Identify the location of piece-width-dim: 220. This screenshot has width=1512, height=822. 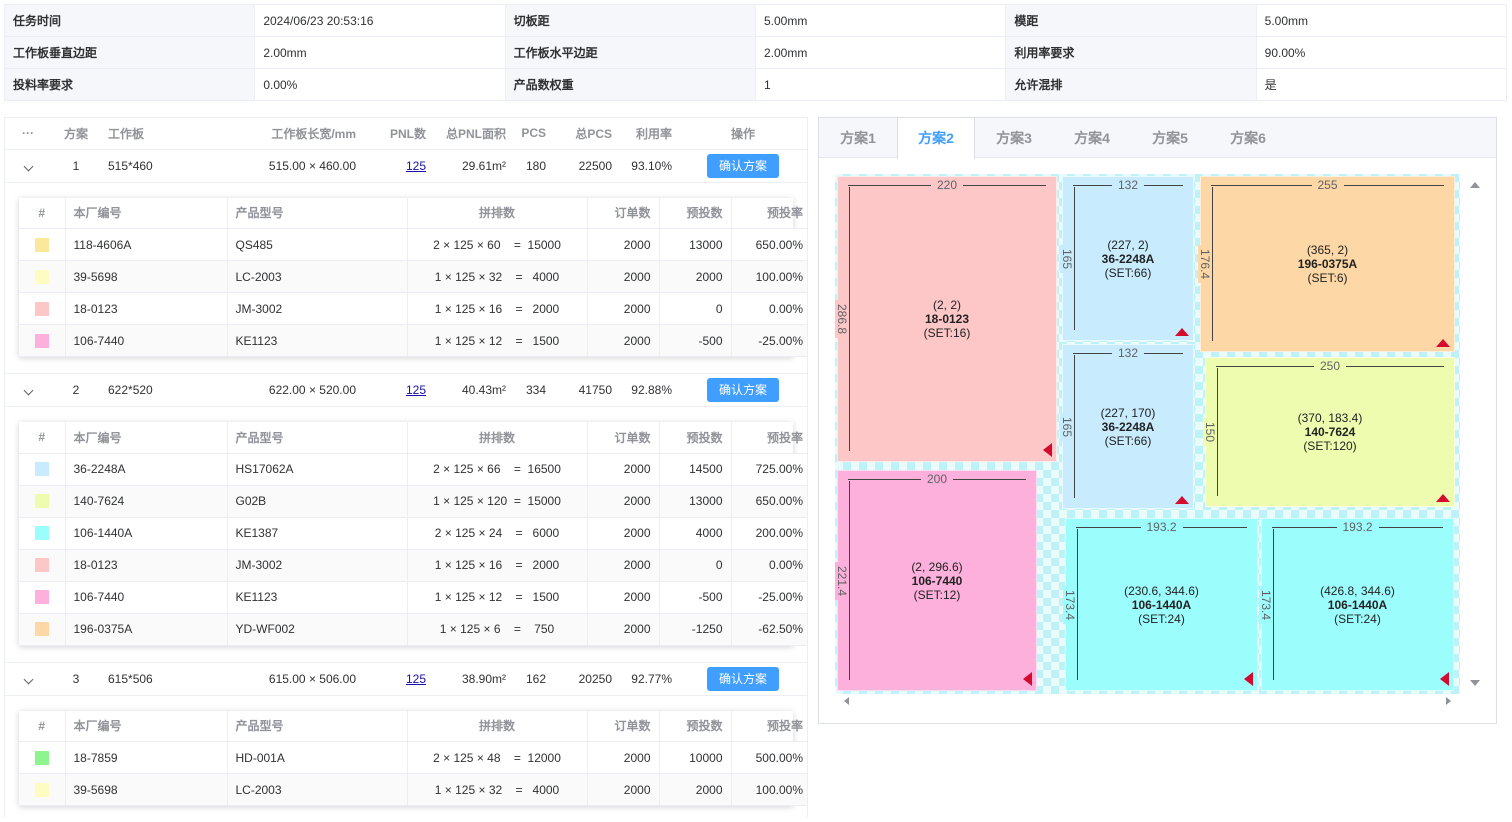
(947, 184).